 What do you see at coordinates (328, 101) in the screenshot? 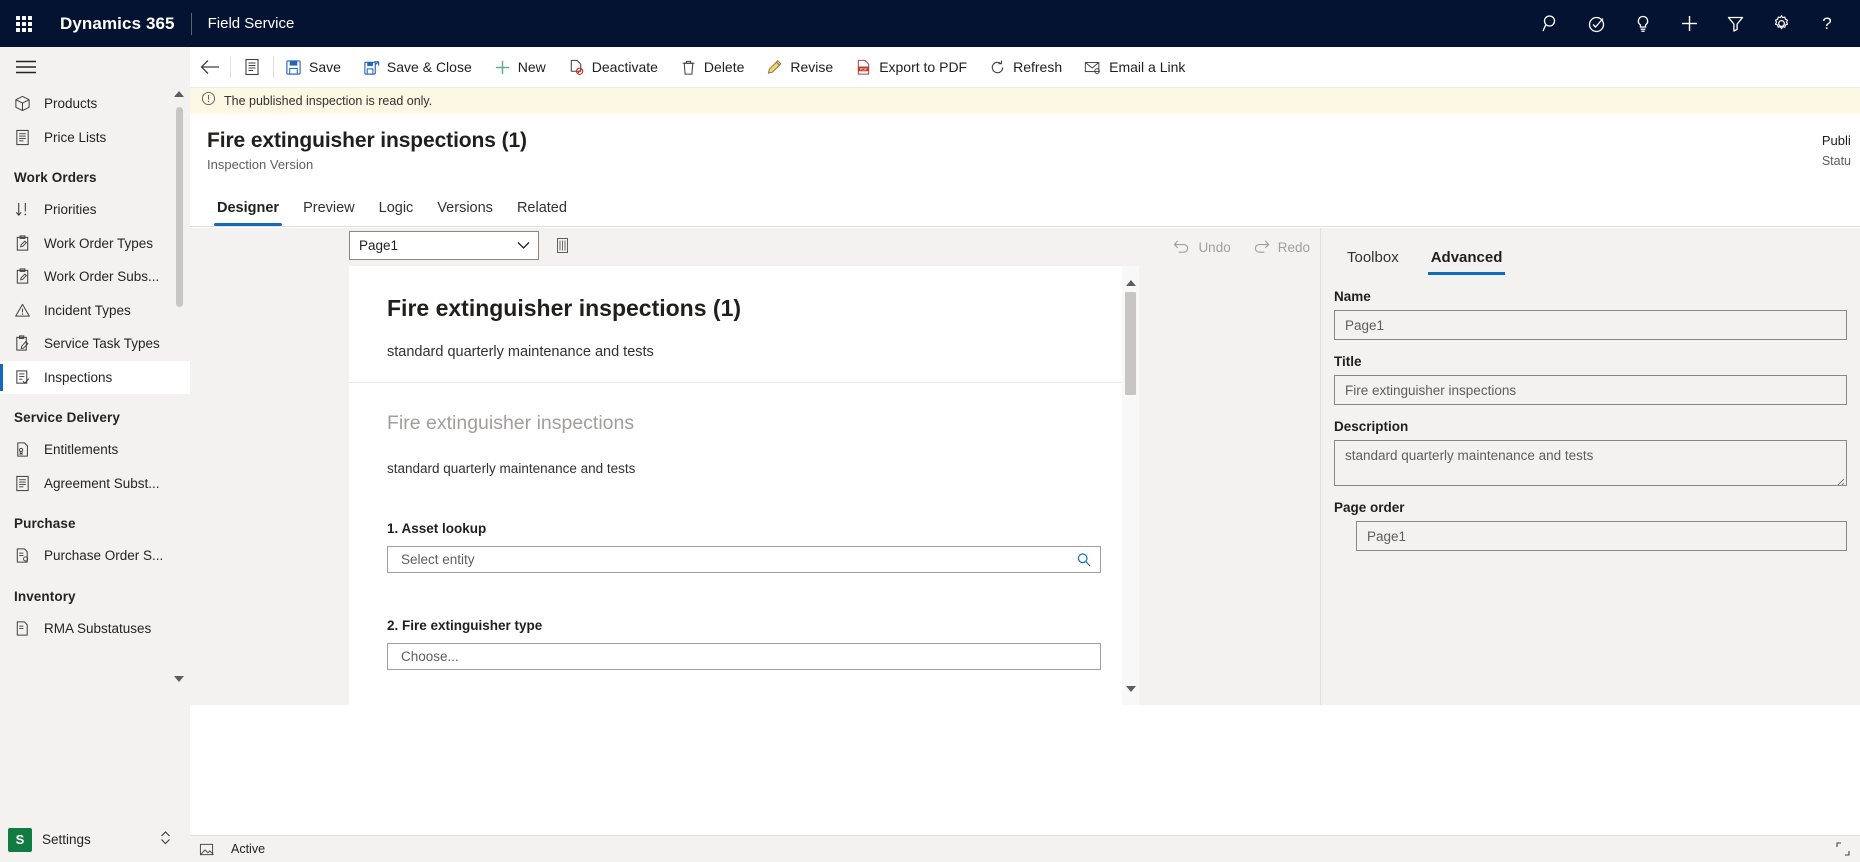
I see `banner-text: The published inspection is read only.` at bounding box center [328, 101].